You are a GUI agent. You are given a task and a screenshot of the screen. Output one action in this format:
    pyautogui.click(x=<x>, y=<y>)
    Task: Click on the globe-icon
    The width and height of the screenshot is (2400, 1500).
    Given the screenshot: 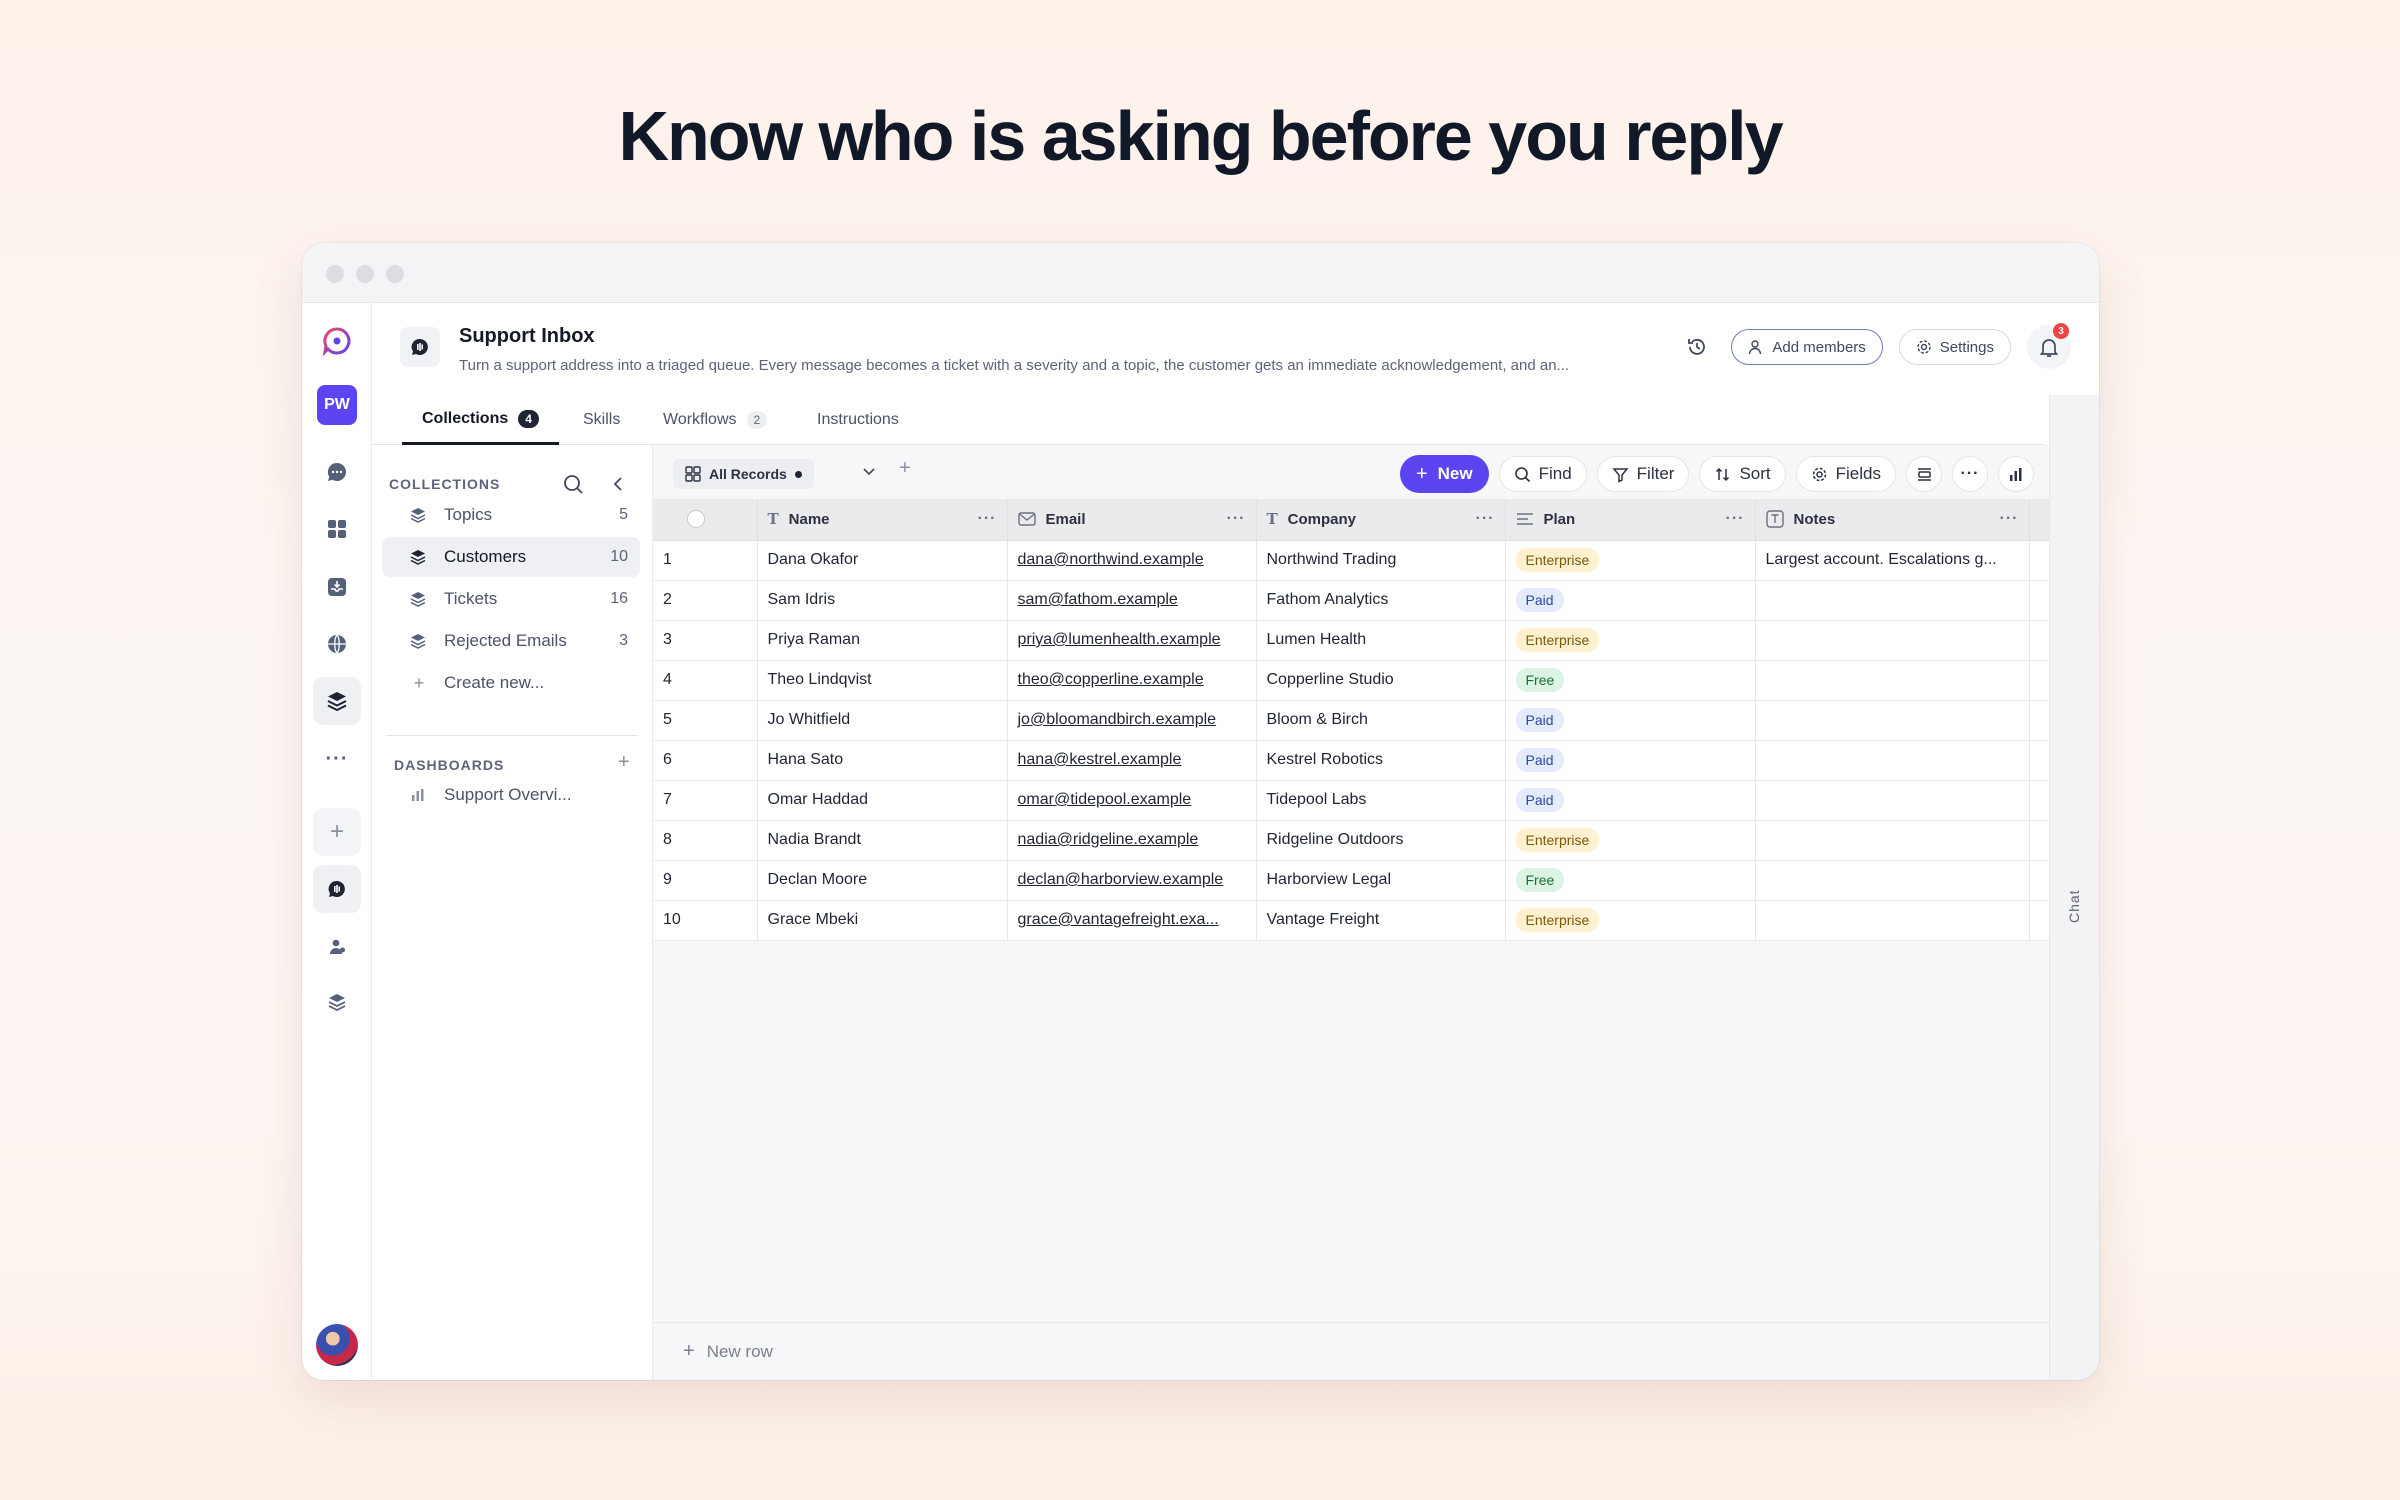 What is the action you would take?
    pyautogui.click(x=337, y=644)
    